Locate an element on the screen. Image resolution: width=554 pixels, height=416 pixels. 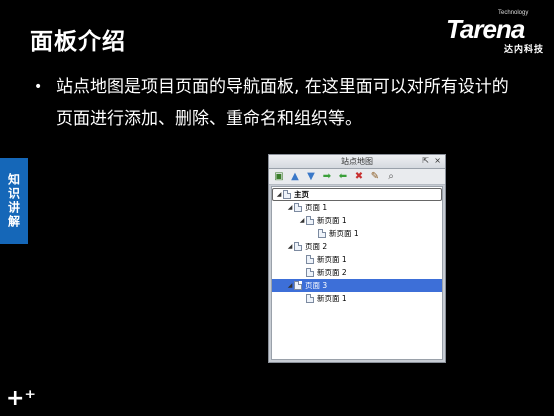
tarena-logo: Technology Tarena 达内科技 is located at coordinates (496, 32).